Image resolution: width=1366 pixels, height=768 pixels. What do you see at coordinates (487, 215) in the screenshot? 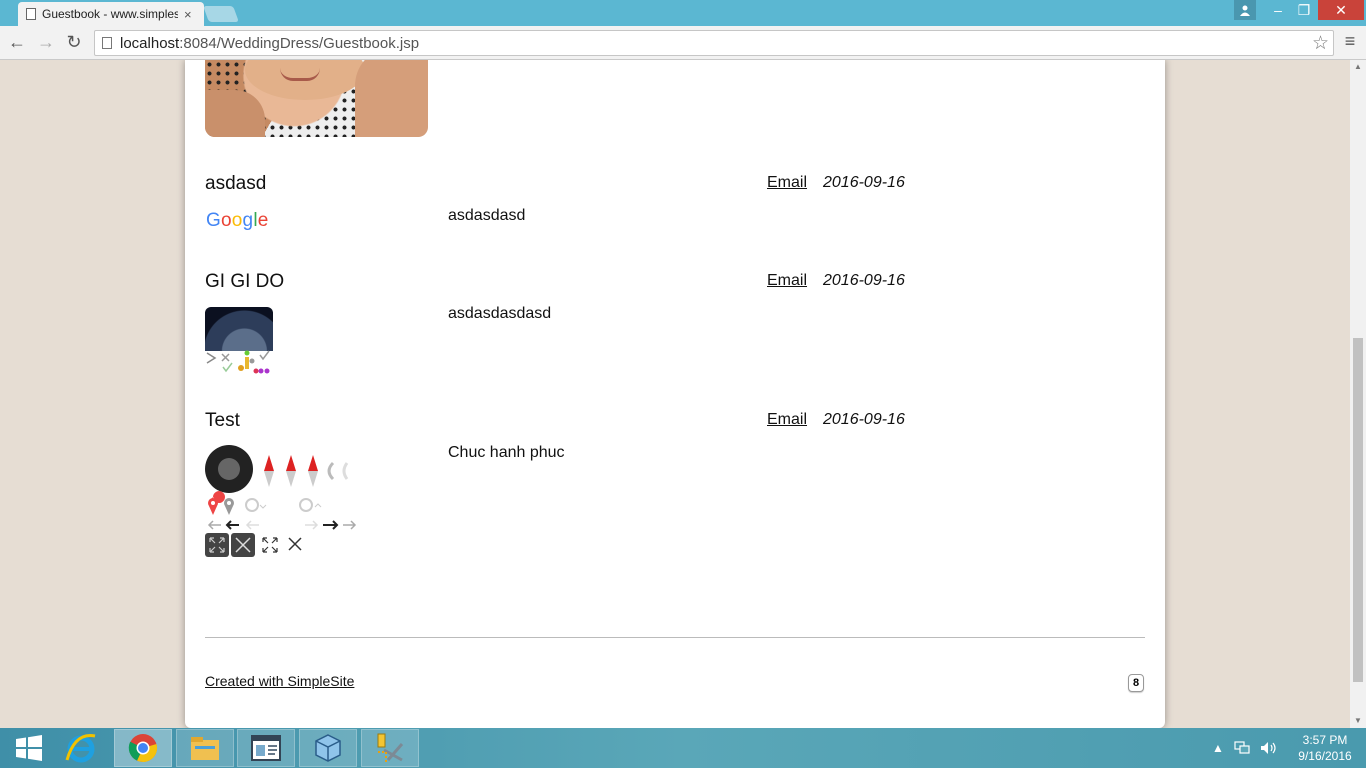
I see `entry-message: asdasdasd` at bounding box center [487, 215].